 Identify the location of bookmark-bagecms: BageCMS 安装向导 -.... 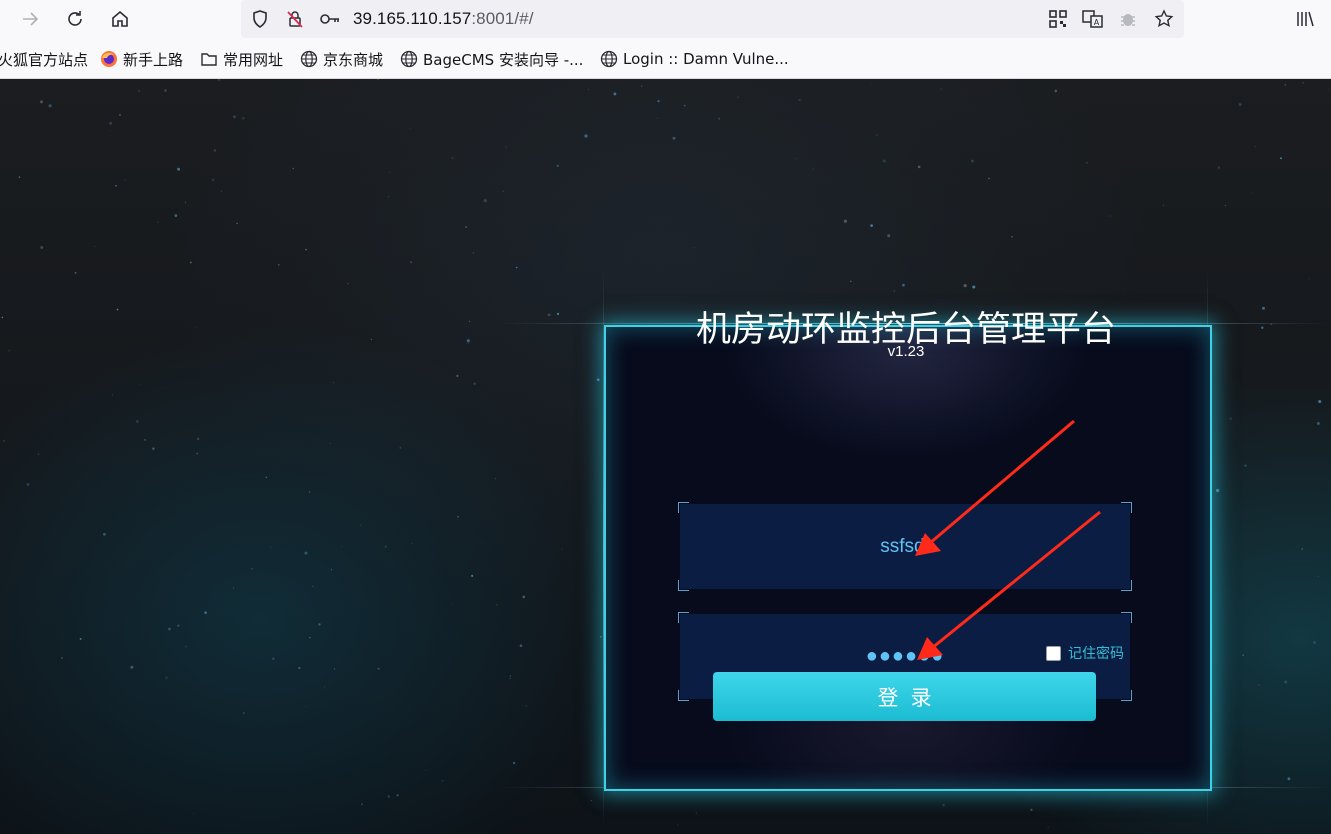
(491, 59).